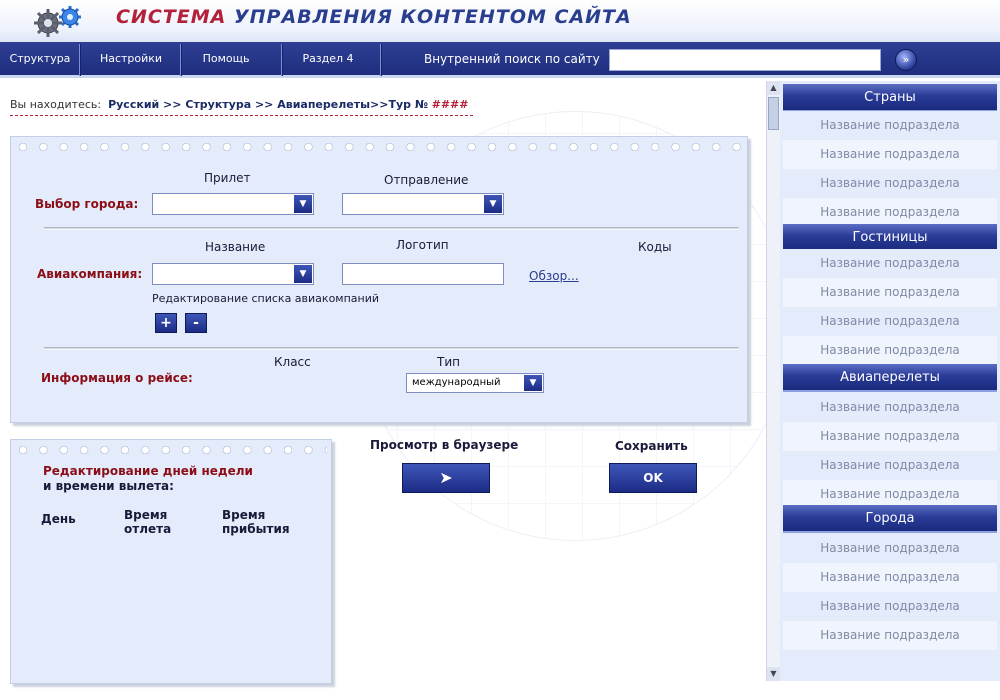 The image size is (1000, 700). I want to click on nav-item-settings: Настройки, so click(131, 60).